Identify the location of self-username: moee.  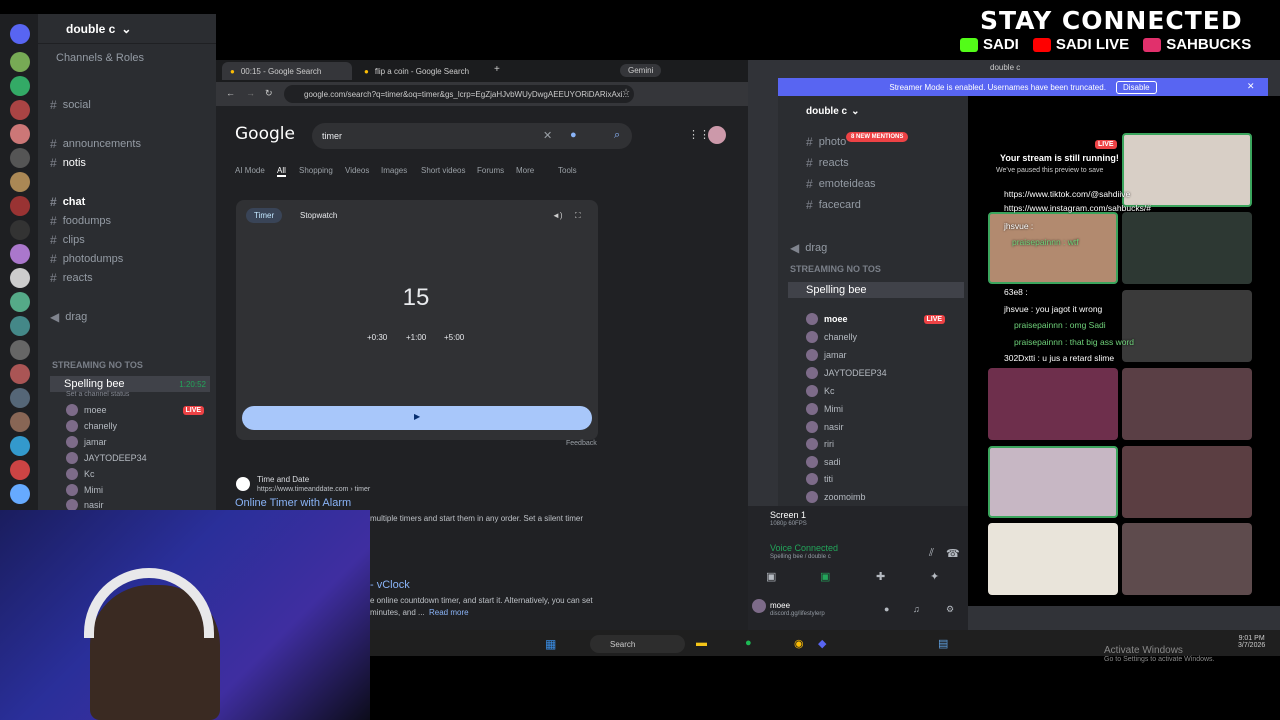
(780, 605).